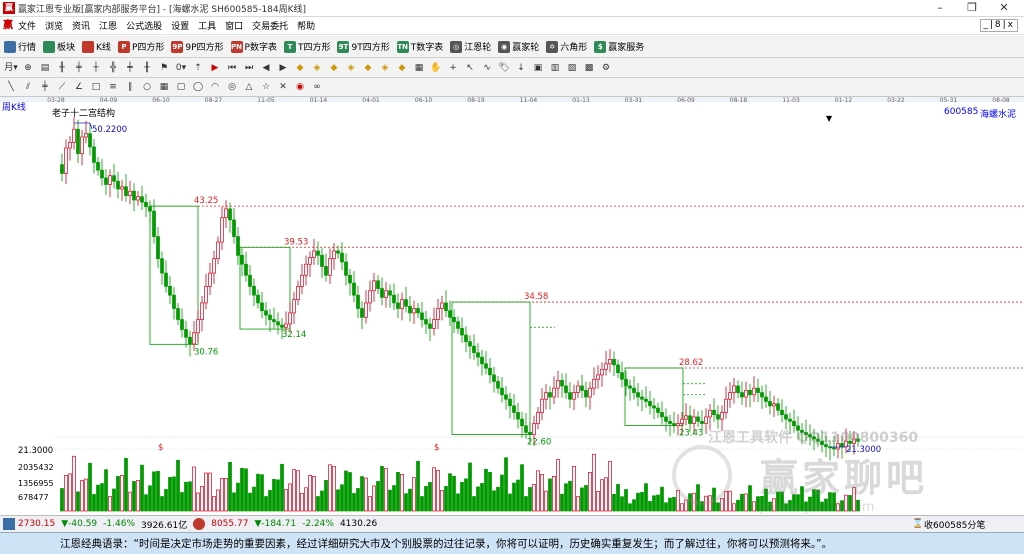 The width and height of the screenshot is (1024, 554). I want to click on menu-window: 窗口, so click(234, 25).